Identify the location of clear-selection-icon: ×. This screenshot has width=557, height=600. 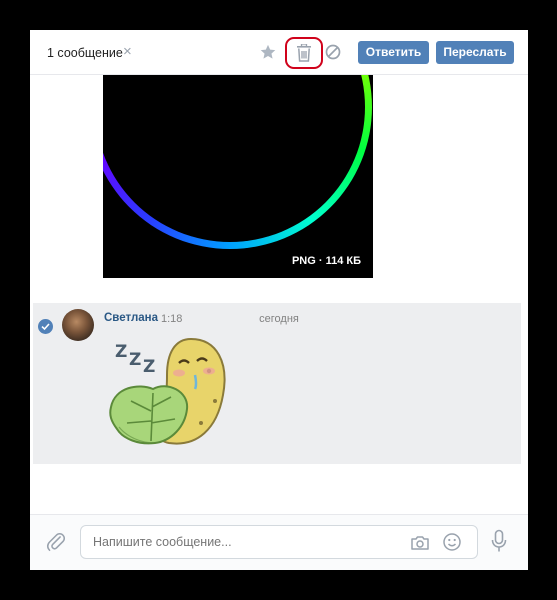
(127, 52).